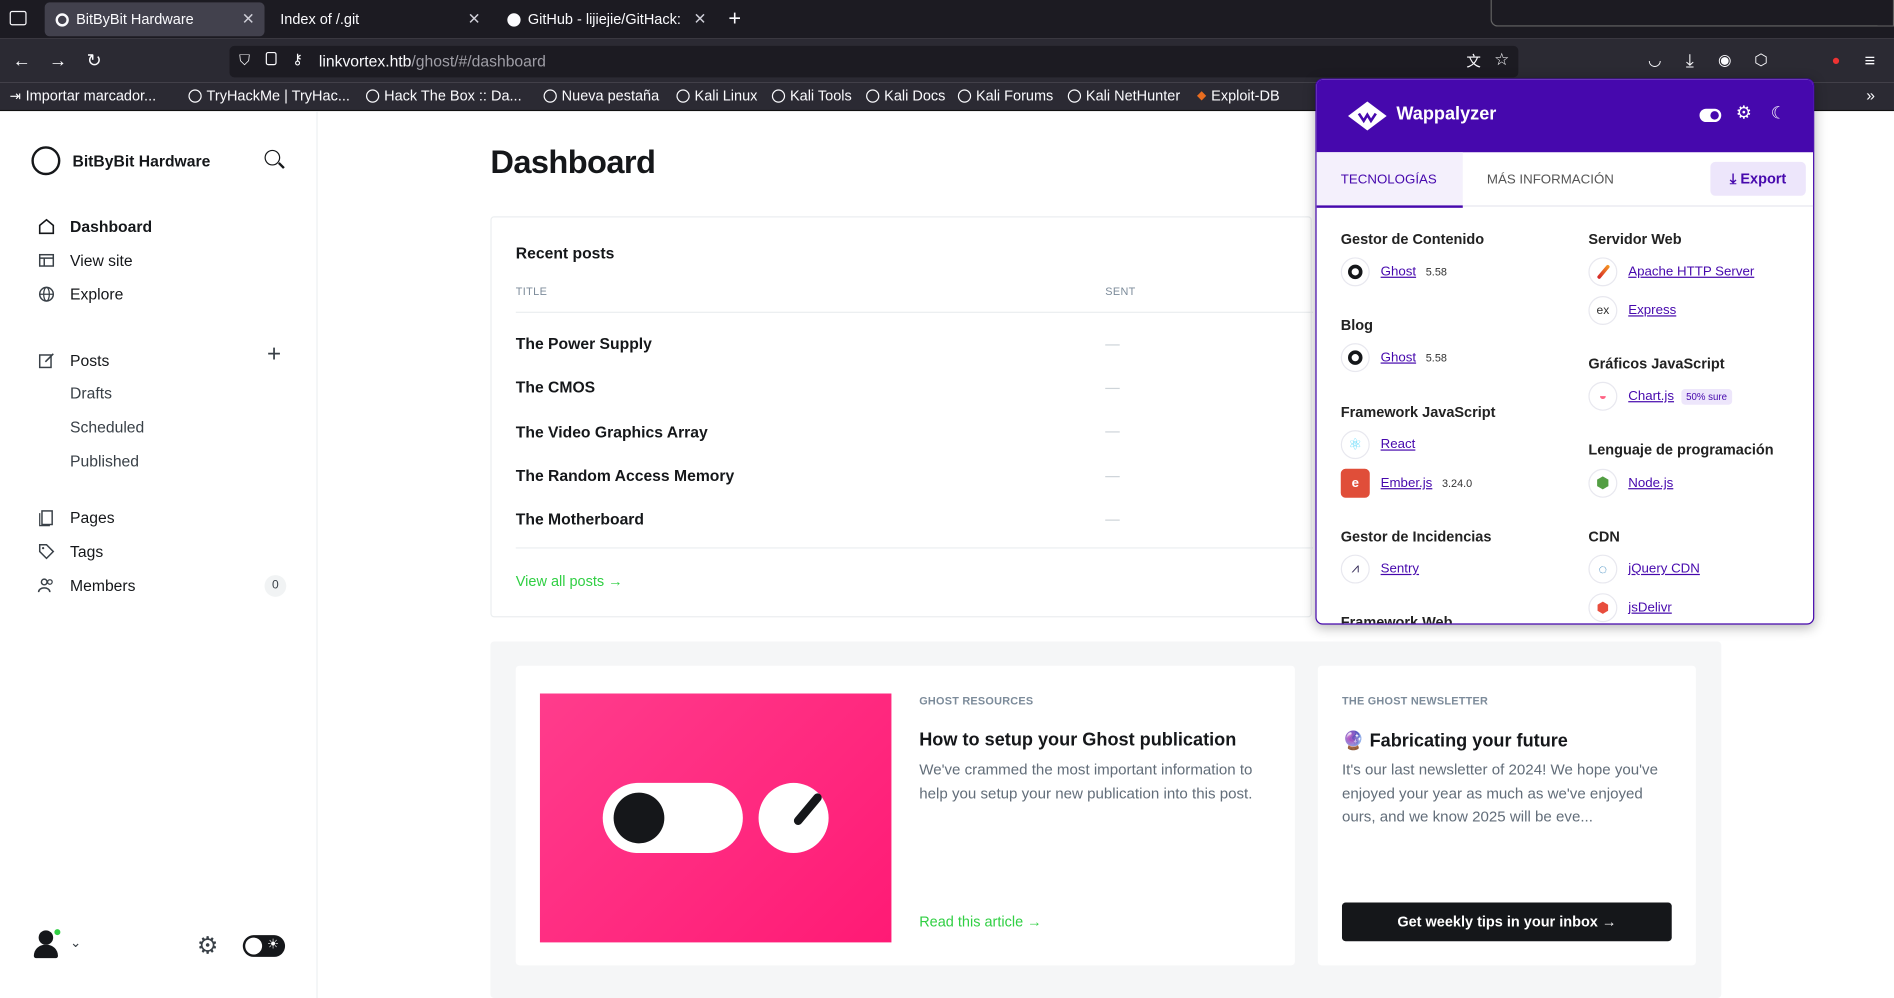 The height and width of the screenshot is (998, 1894). Describe the element at coordinates (46, 161) in the screenshot. I see `site-logo-icon` at that location.